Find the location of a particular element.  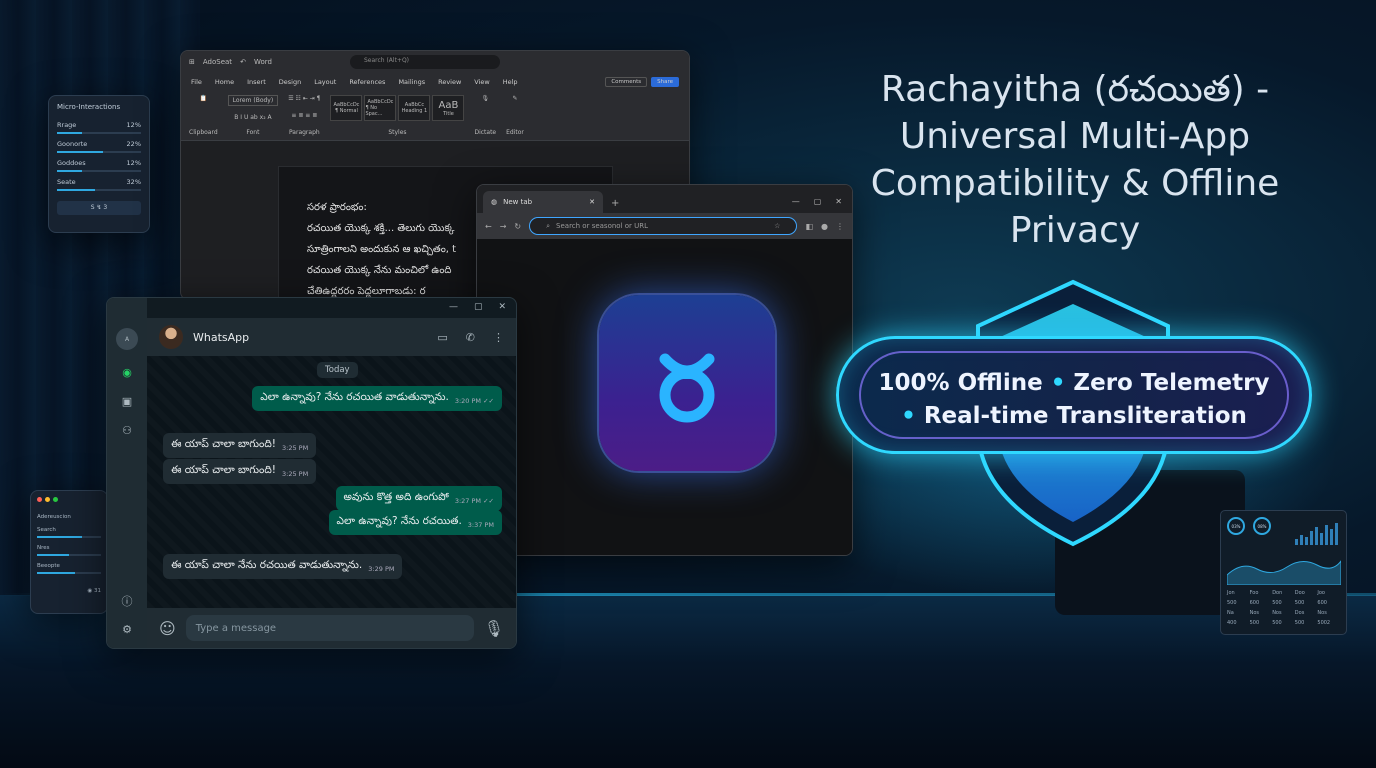

profile-avatar: A is located at coordinates (127, 339).